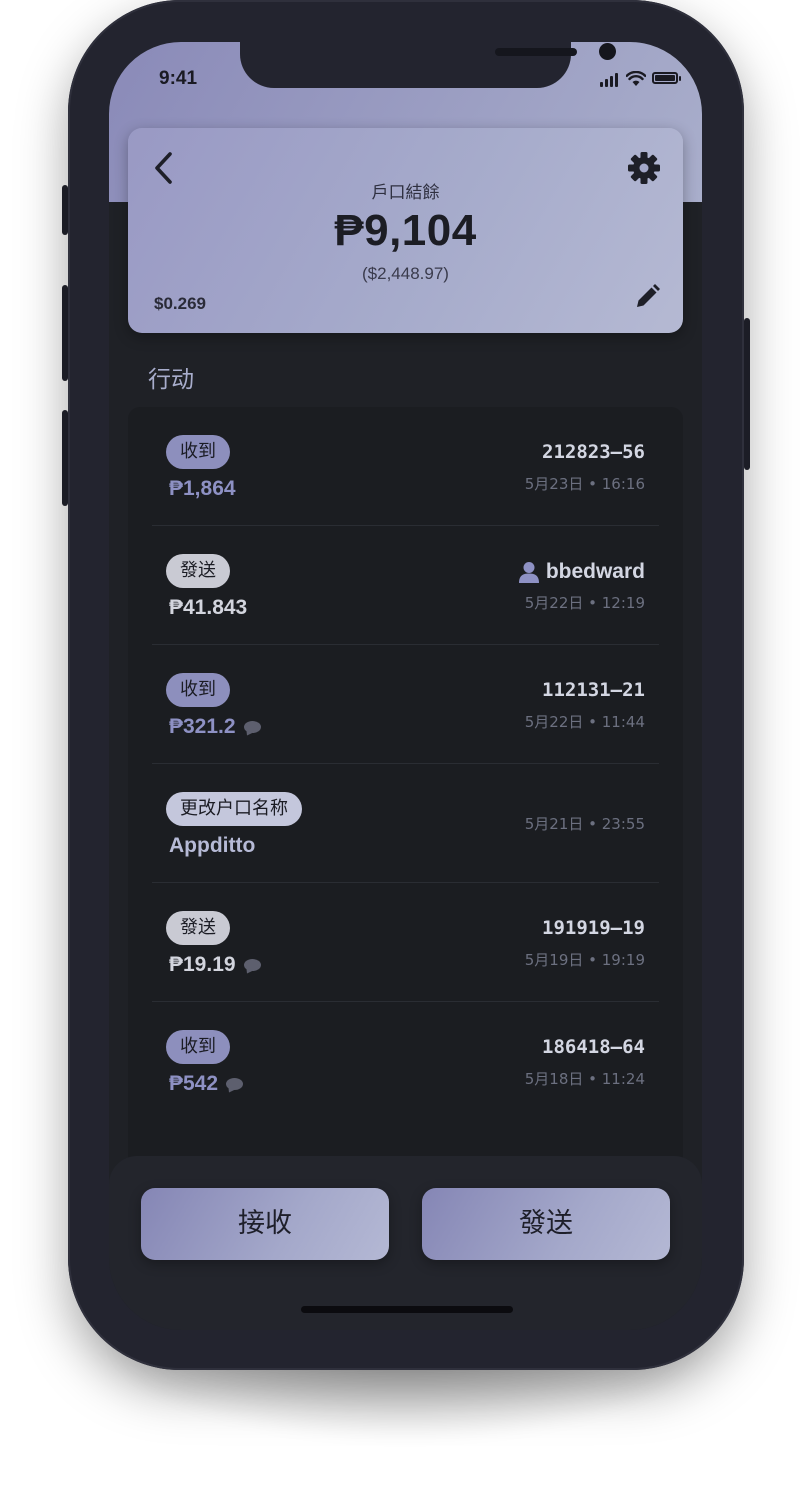 This screenshot has height=1500, width=810. What do you see at coordinates (405, 1243) in the screenshot?
I see `bottom-action-bar: 接收 發送` at bounding box center [405, 1243].